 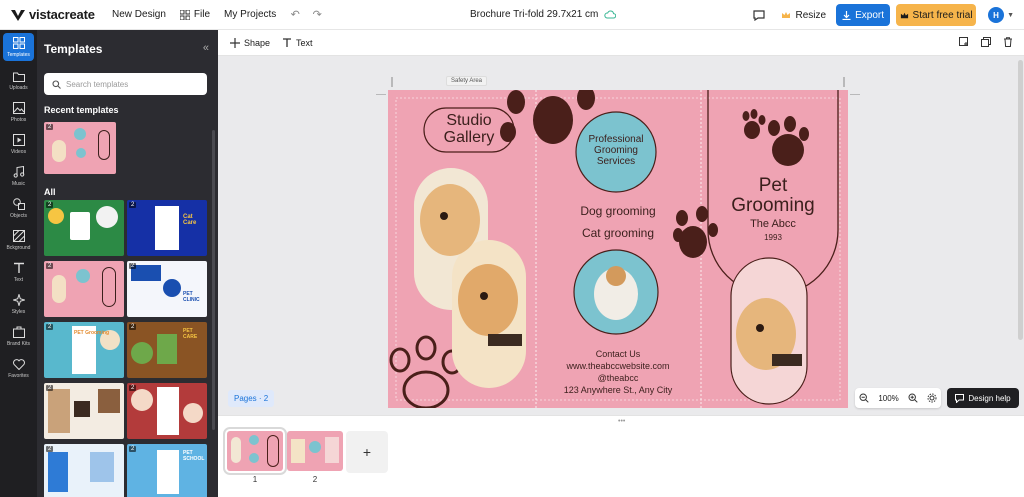 I want to click on shape-tool-button: Shape, so click(x=250, y=42).